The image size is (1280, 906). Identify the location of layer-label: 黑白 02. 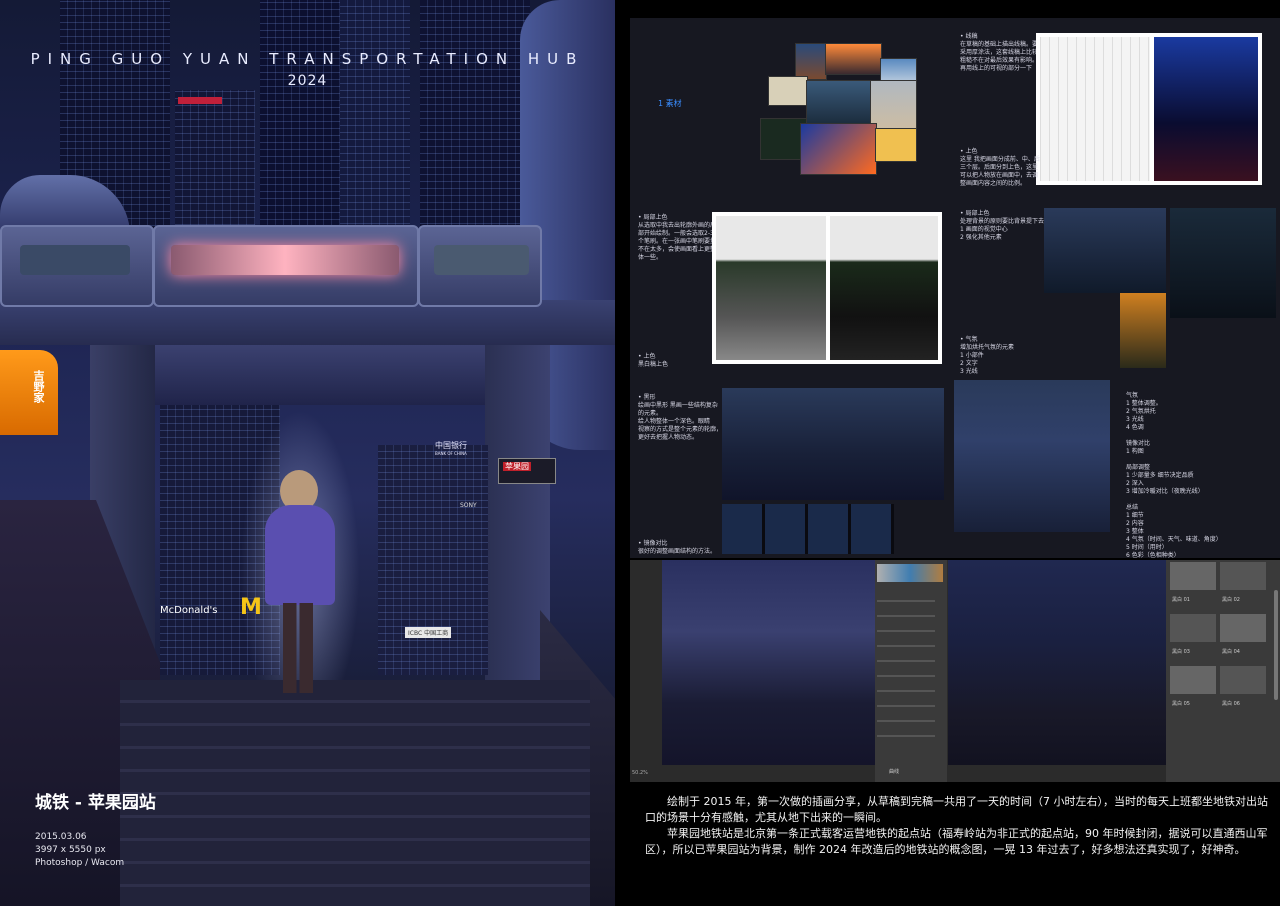
(1231, 600).